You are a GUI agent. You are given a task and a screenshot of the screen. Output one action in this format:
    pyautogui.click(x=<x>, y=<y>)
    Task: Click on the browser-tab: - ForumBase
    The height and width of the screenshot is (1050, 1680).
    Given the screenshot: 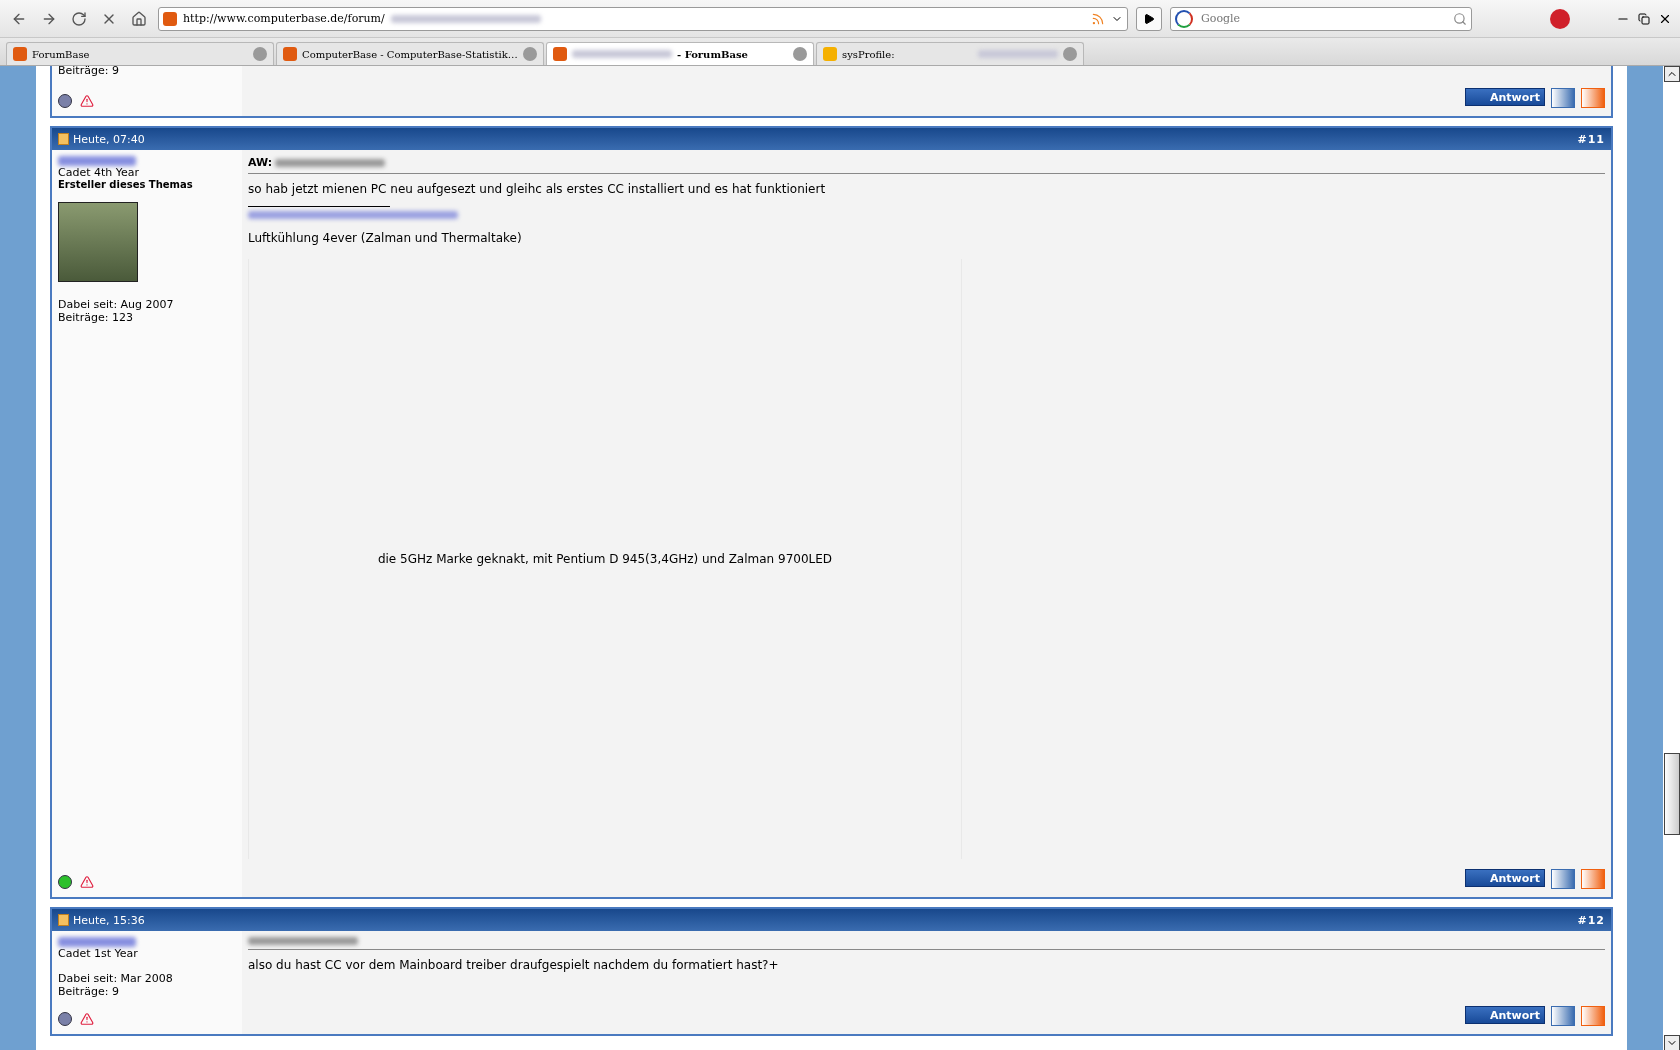 What is the action you would take?
    pyautogui.click(x=680, y=53)
    